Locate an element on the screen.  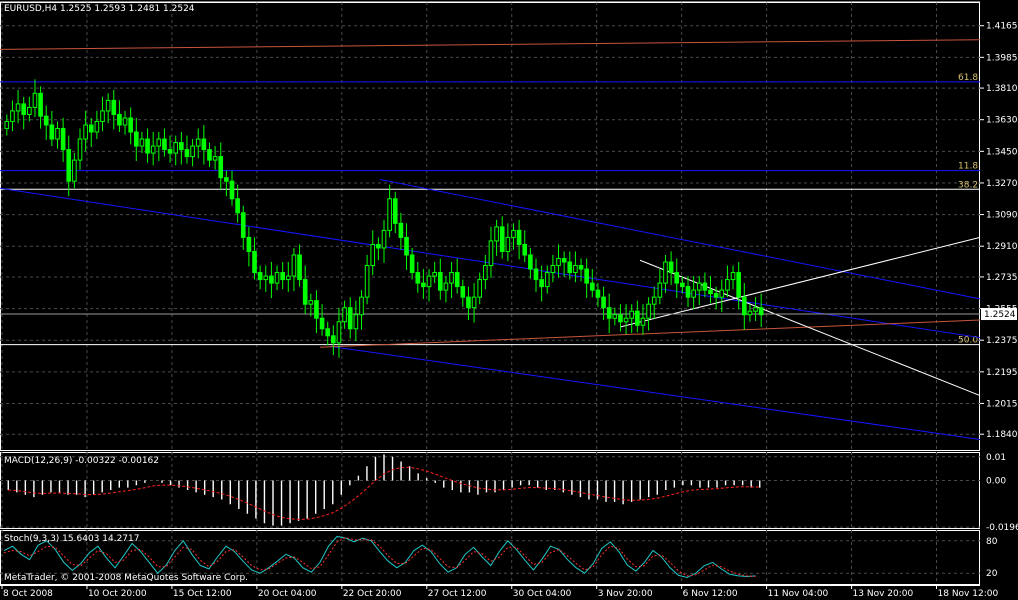
price-tick-label: 1.2375 is located at coordinates (1002, 341).